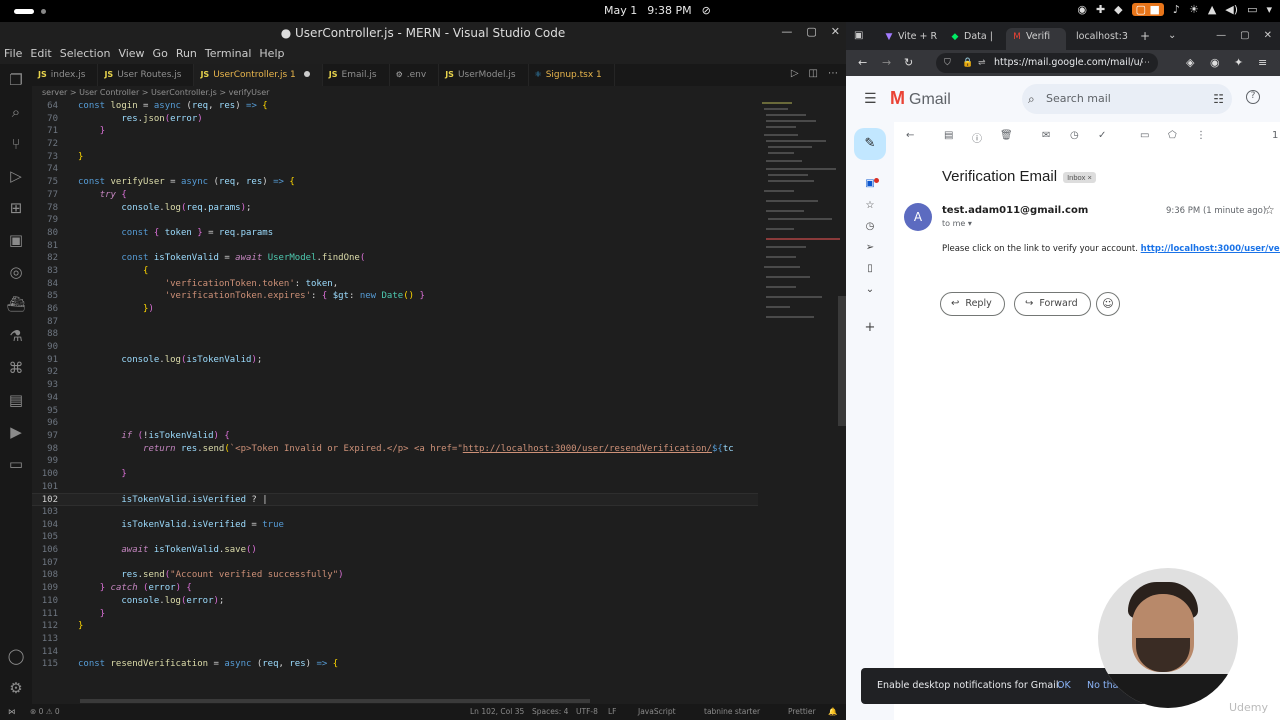  Describe the element at coordinates (870, 228) in the screenshot. I see `snoozed-icon: ◷` at that location.